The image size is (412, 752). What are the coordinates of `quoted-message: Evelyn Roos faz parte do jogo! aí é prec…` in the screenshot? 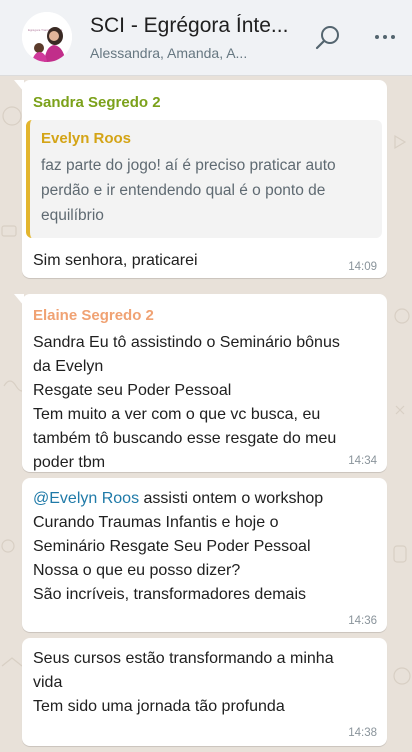 It's located at (204, 179).